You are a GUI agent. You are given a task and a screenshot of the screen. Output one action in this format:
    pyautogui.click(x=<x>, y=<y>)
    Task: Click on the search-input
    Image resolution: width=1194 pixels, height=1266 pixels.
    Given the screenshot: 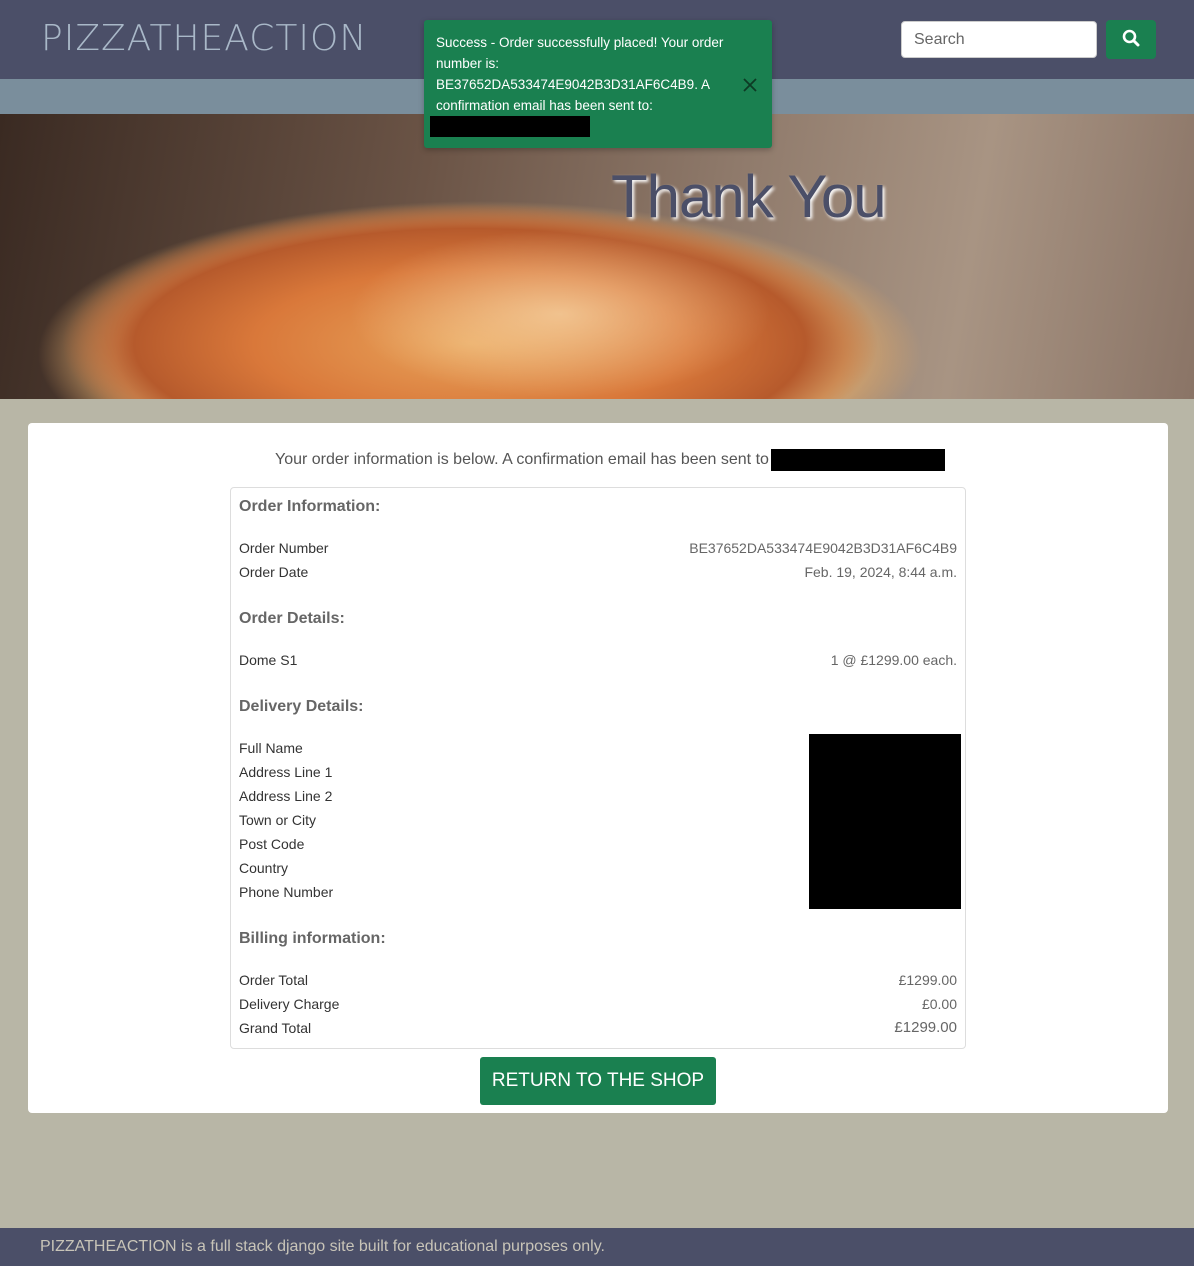 What is the action you would take?
    pyautogui.click(x=999, y=39)
    